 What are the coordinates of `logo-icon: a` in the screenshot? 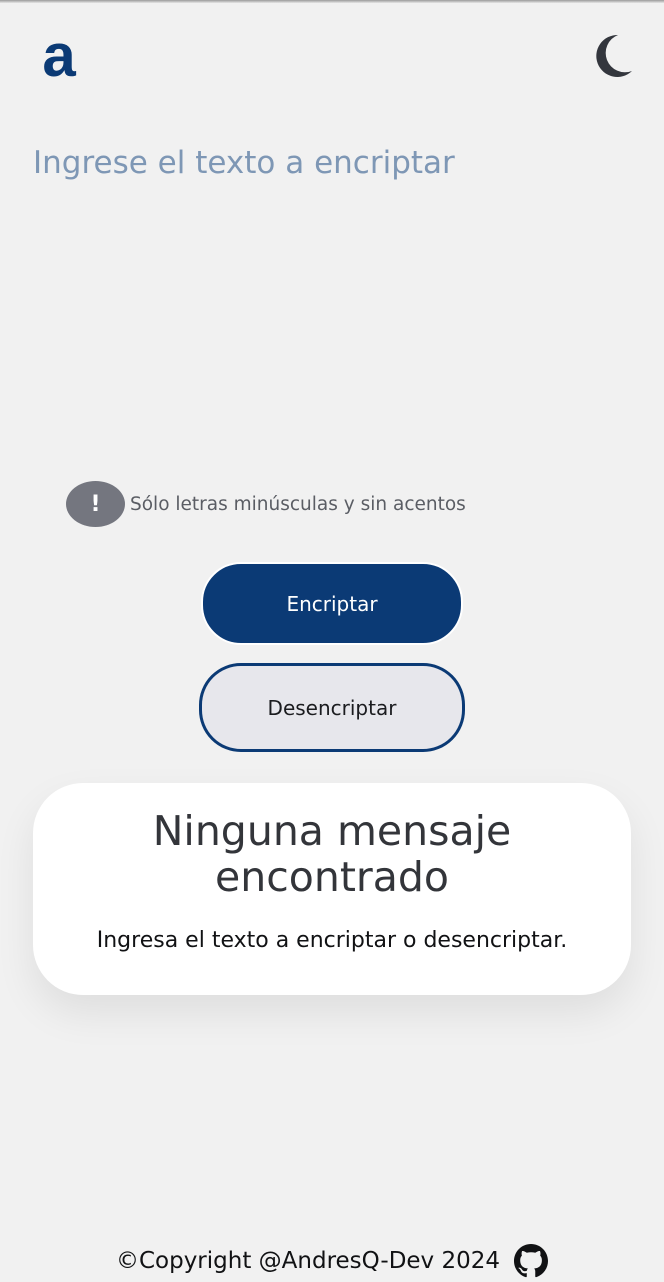 It's located at (59, 55).